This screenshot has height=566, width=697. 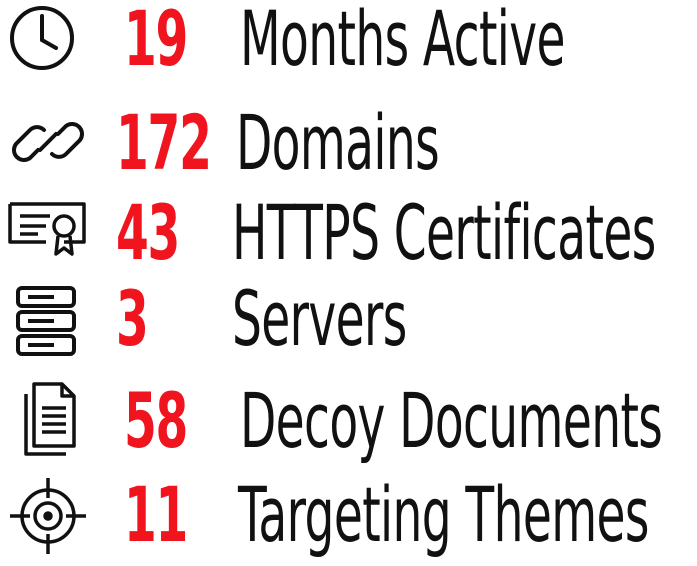 What do you see at coordinates (444, 232) in the screenshot?
I see `stat-label: HTTPS Certificates` at bounding box center [444, 232].